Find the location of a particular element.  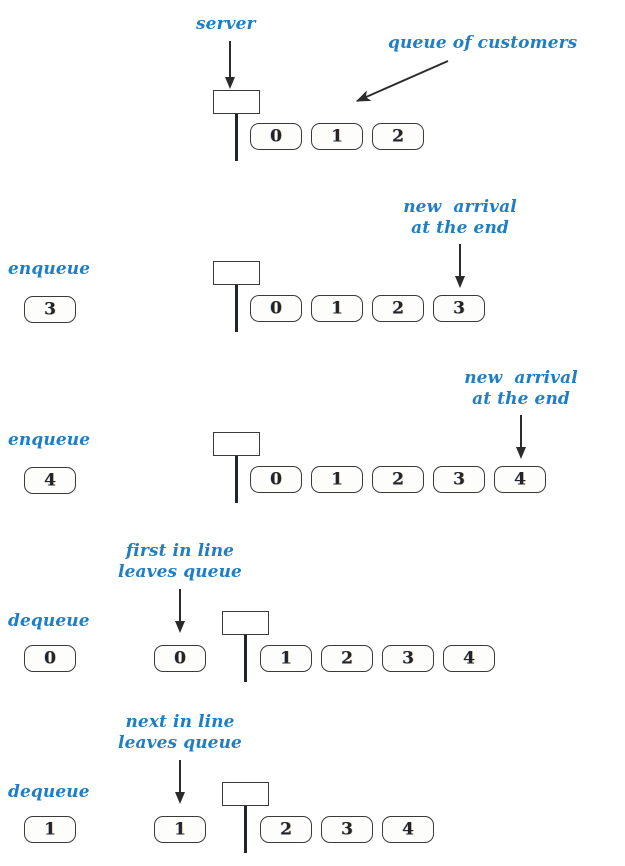

operand-cell: 0 is located at coordinates (50, 658).